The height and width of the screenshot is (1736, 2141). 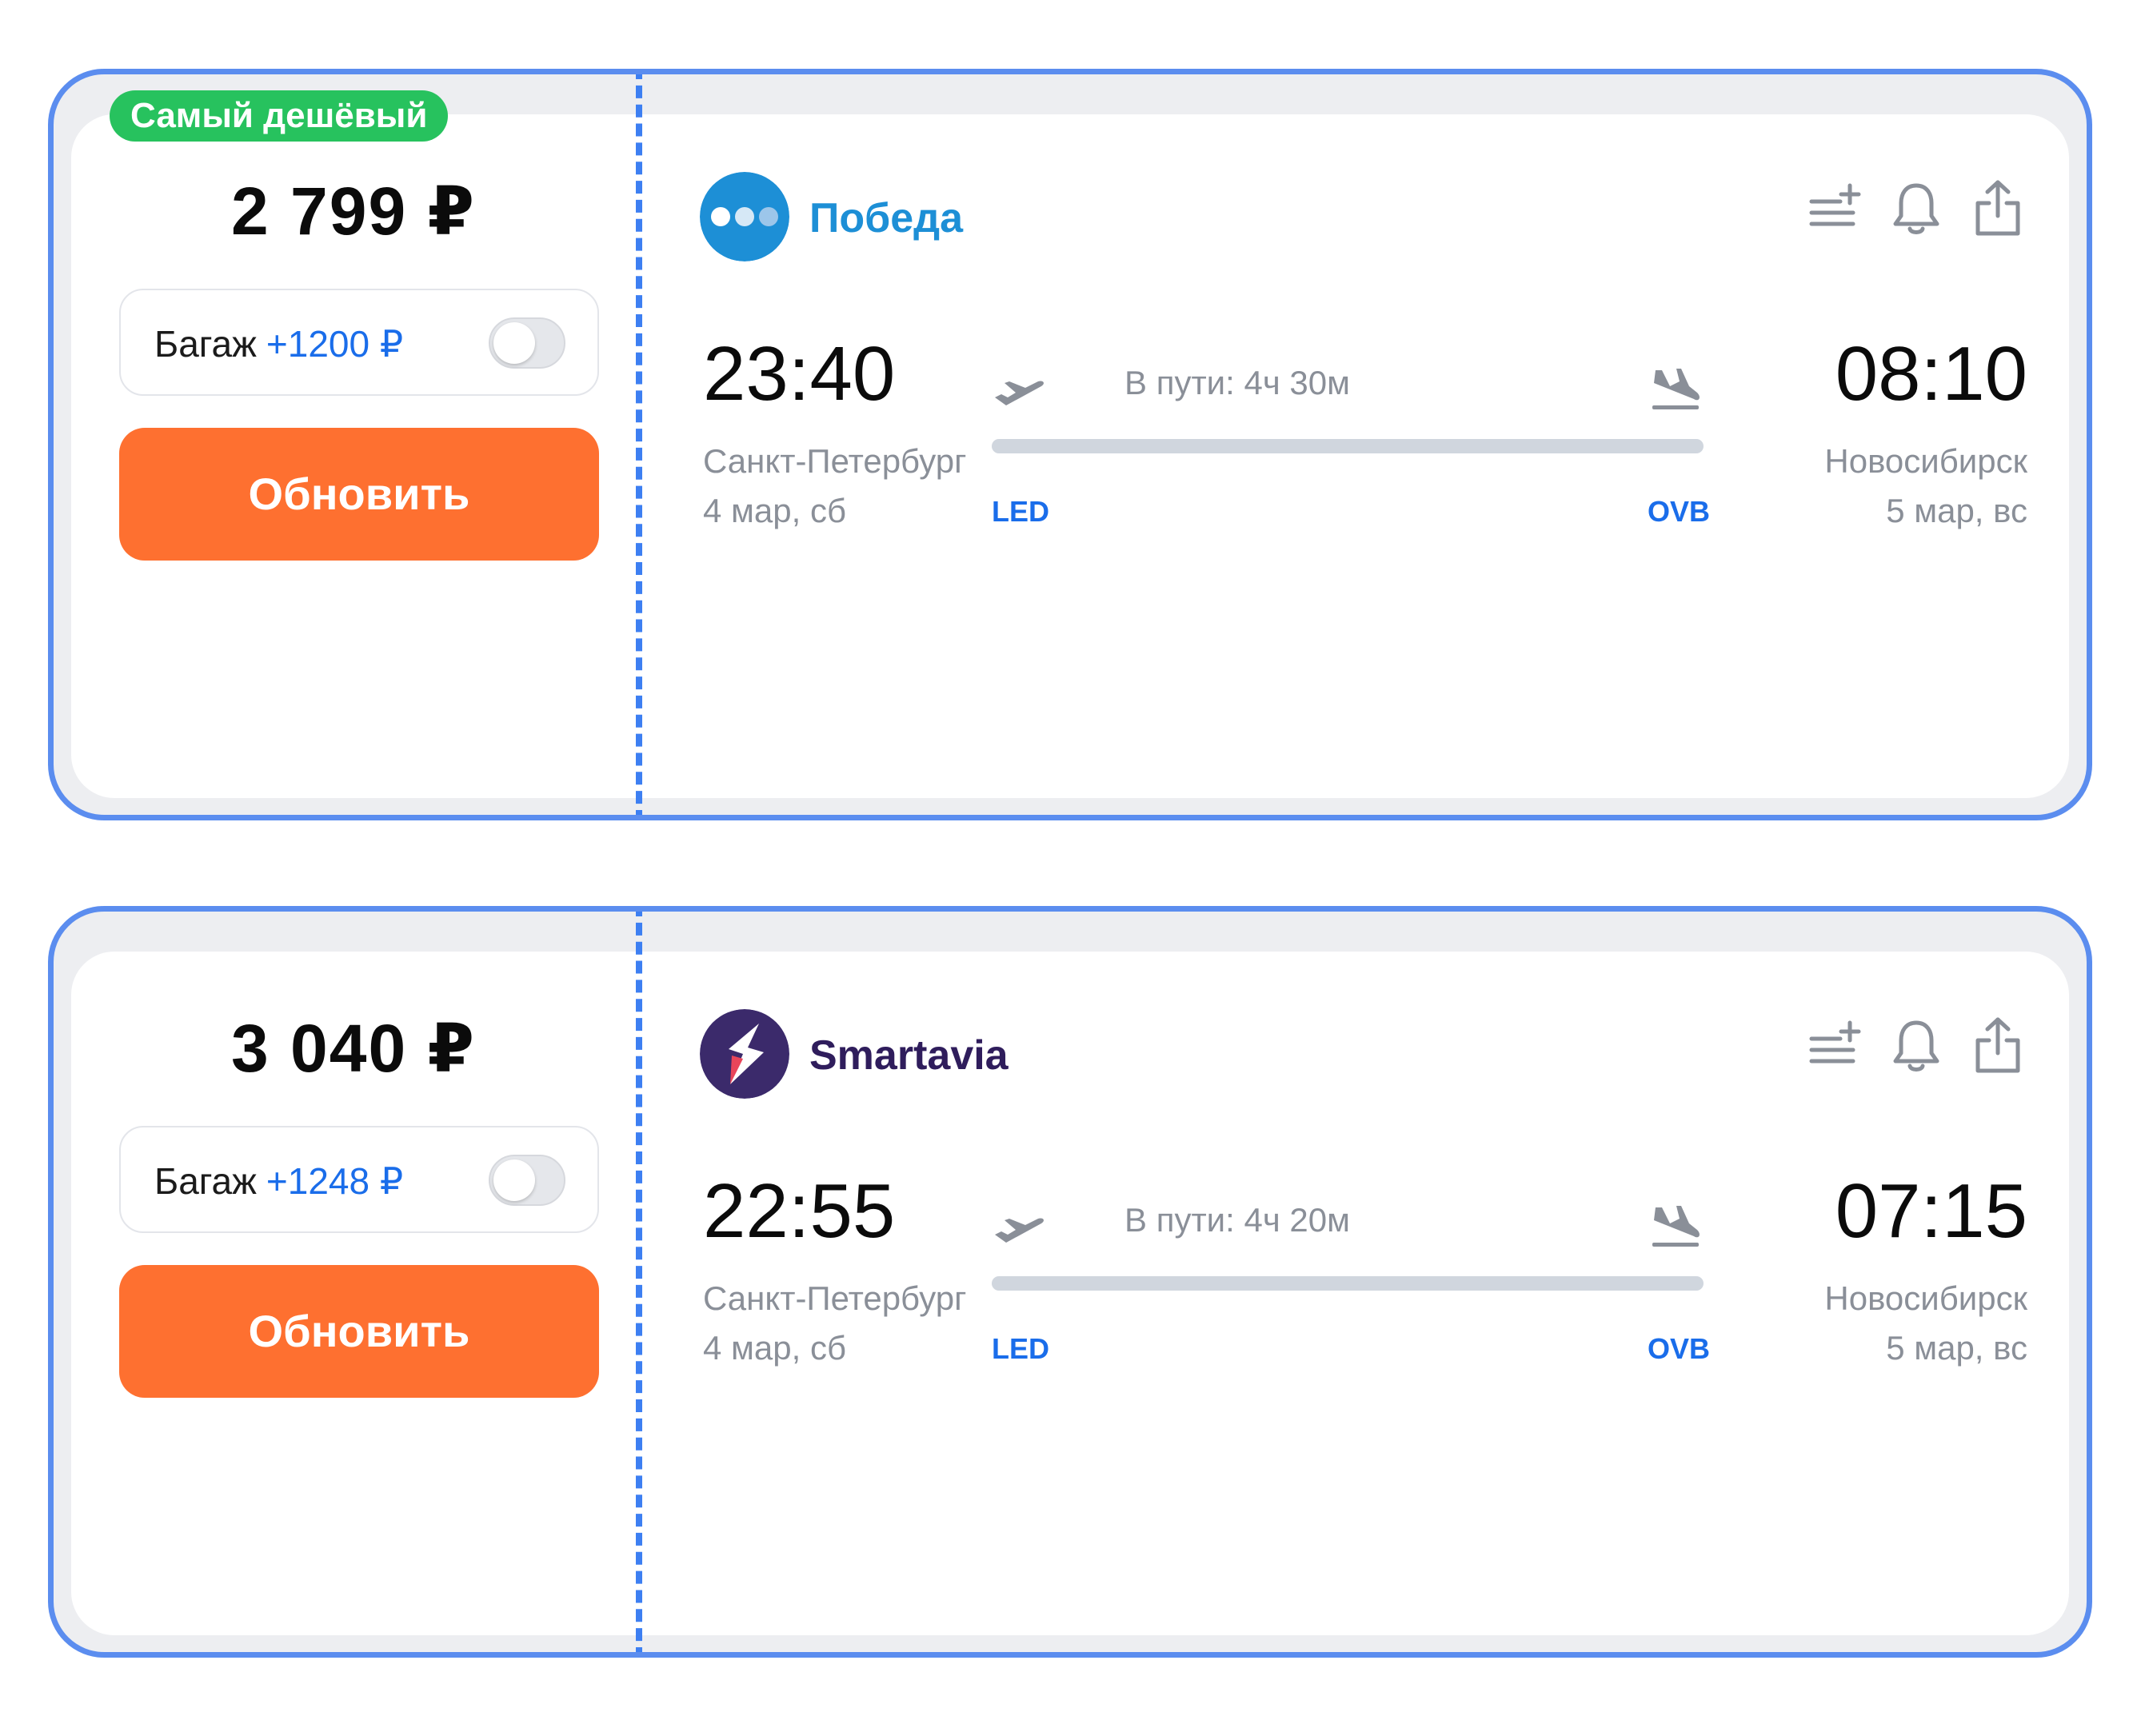 I want to click on flight-duration: В пути: 4ч 20м, so click(x=1237, y=1220).